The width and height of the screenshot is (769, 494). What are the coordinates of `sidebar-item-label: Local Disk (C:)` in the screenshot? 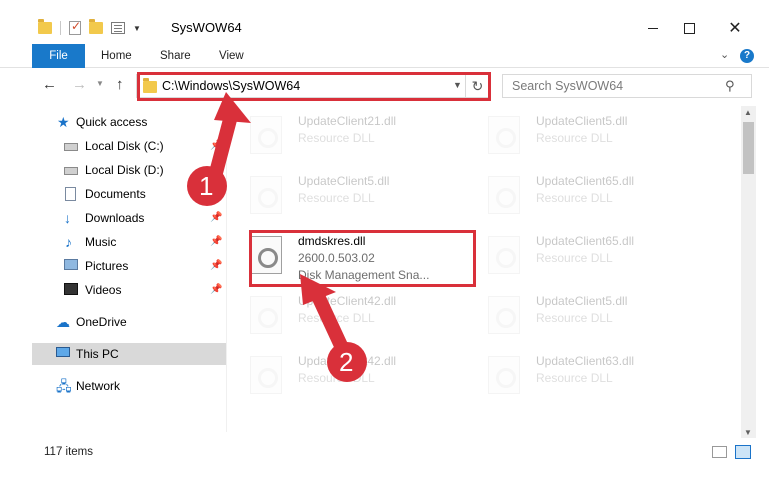 It's located at (124, 146).